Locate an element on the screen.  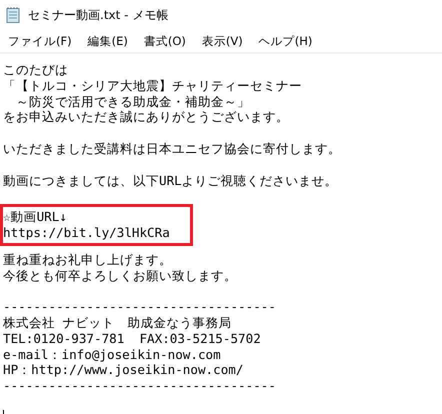
menu-item: ファイル(F) is located at coordinates (40, 41).